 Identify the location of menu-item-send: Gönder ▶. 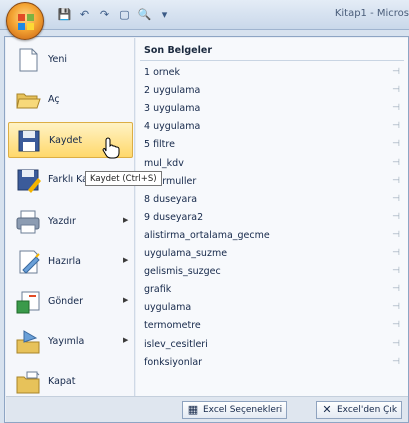
(70, 302).